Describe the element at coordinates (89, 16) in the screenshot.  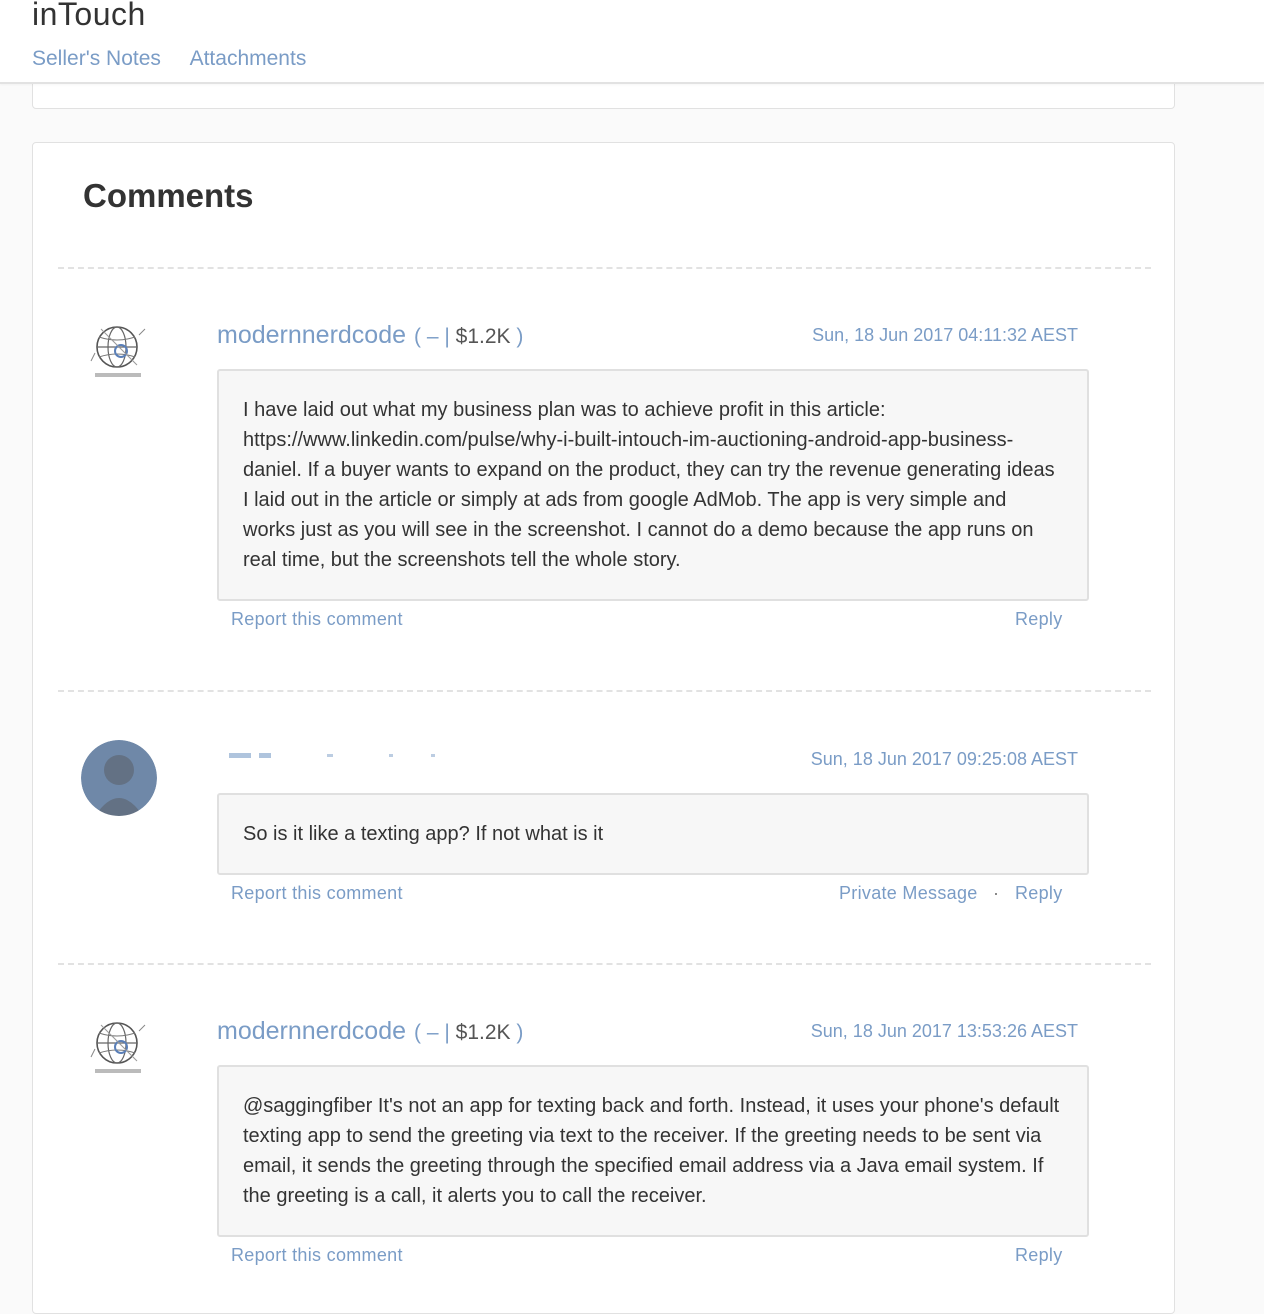
I see `app-title: inTouch` at that location.